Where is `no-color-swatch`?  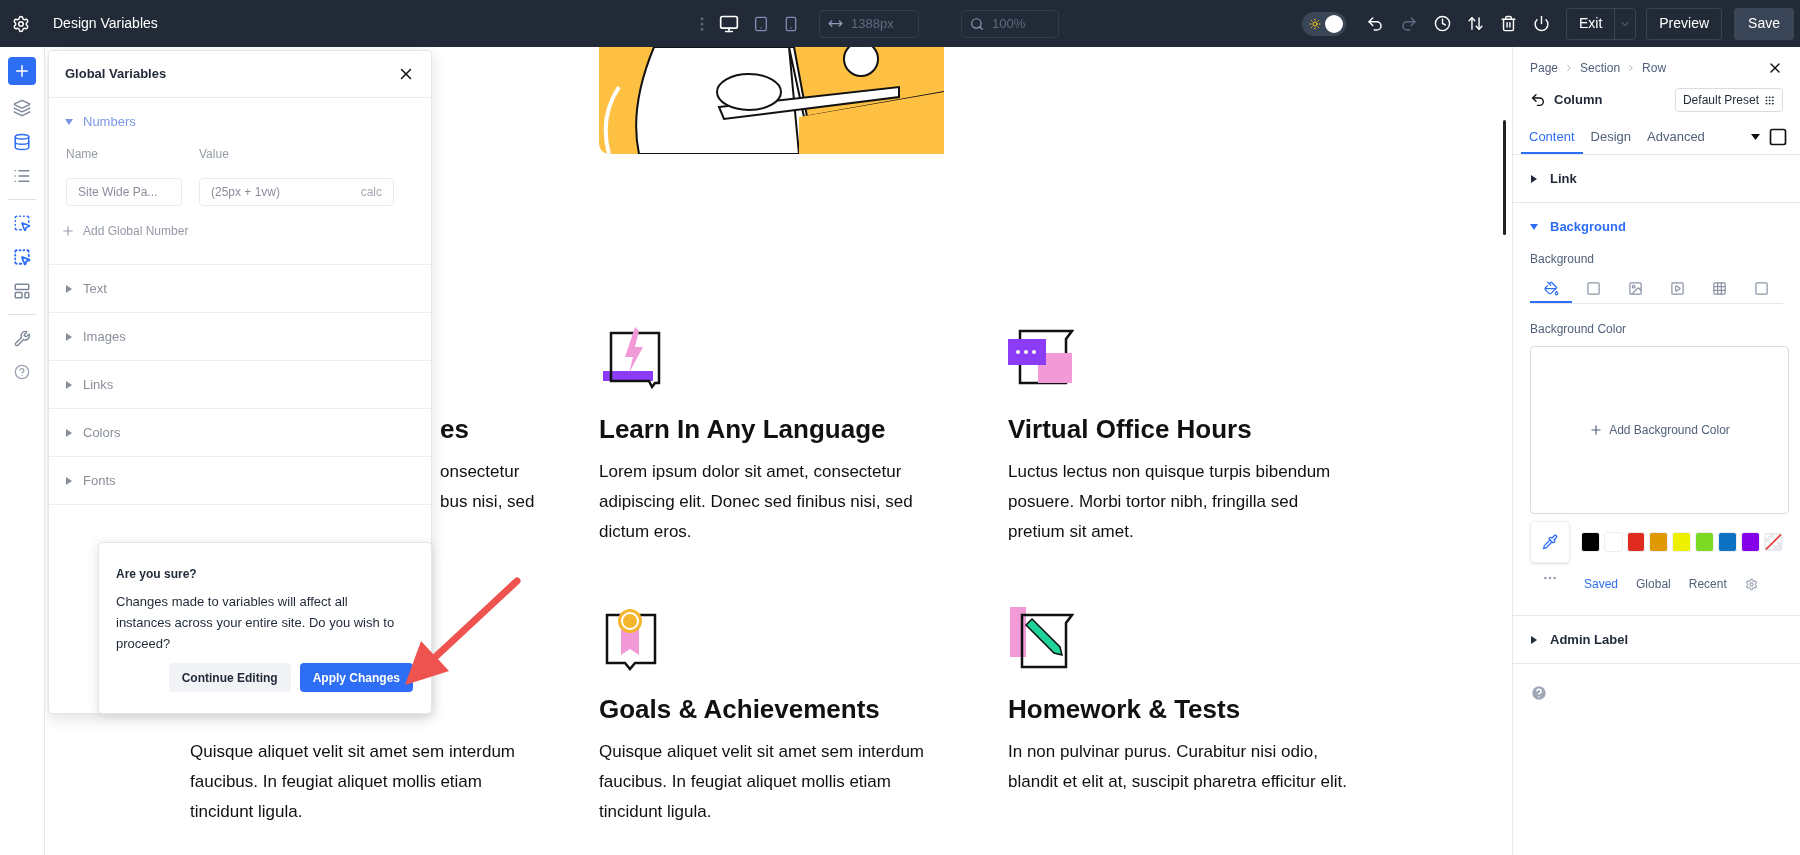 no-color-swatch is located at coordinates (1773, 542).